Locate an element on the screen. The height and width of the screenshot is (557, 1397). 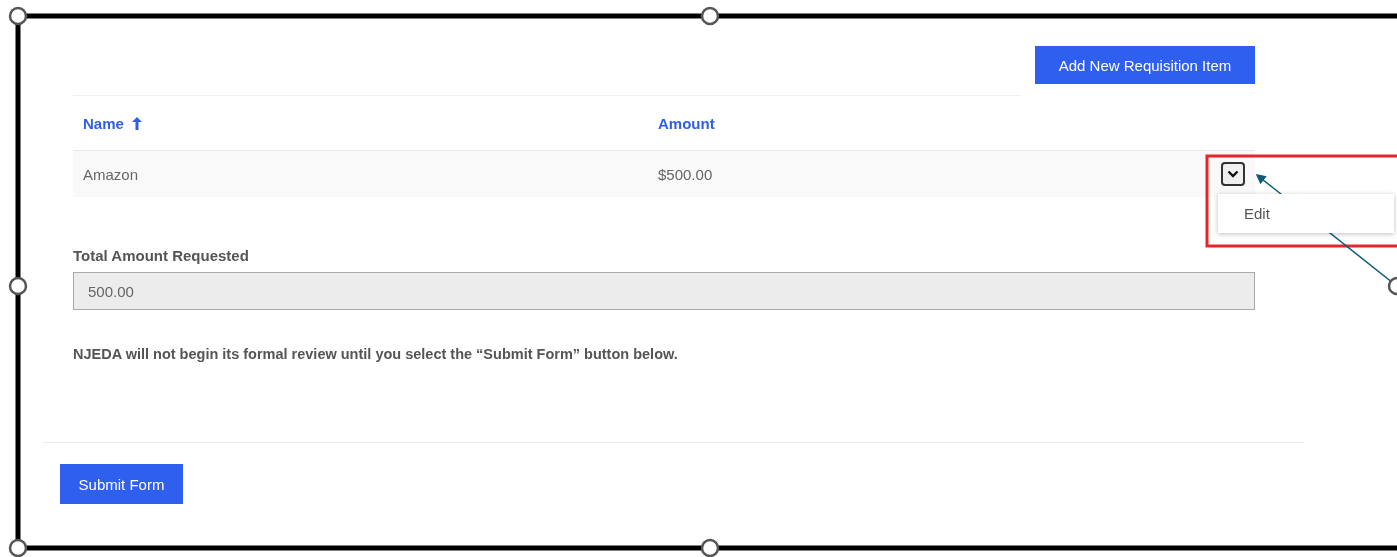
row-menu-button is located at coordinates (1233, 174).